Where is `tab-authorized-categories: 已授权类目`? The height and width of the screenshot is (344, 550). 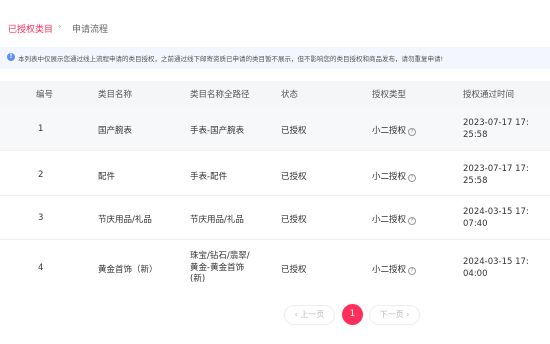
tab-authorized-categories: 已授权类目 is located at coordinates (30, 28).